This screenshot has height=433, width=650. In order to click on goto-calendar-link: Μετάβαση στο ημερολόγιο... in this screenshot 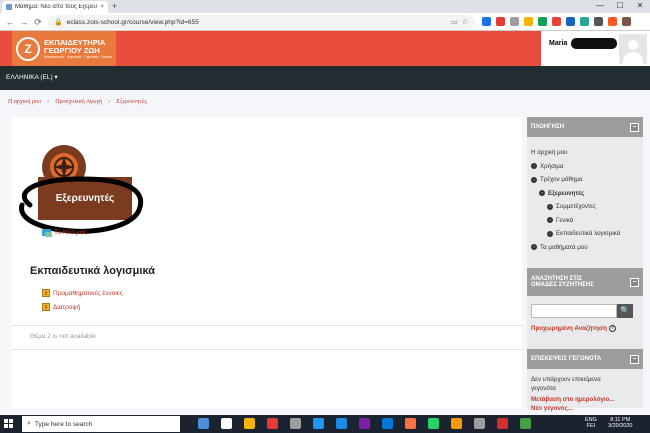, I will do `click(572, 399)`.